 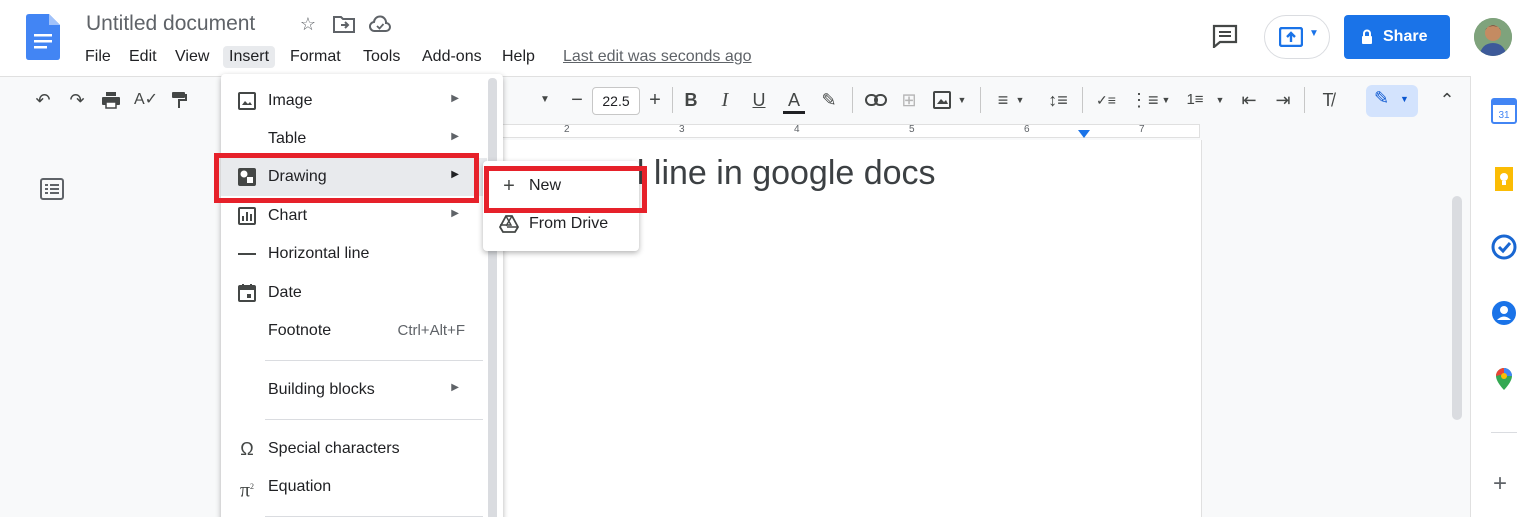 I want to click on menu-format: Format, so click(x=315, y=57).